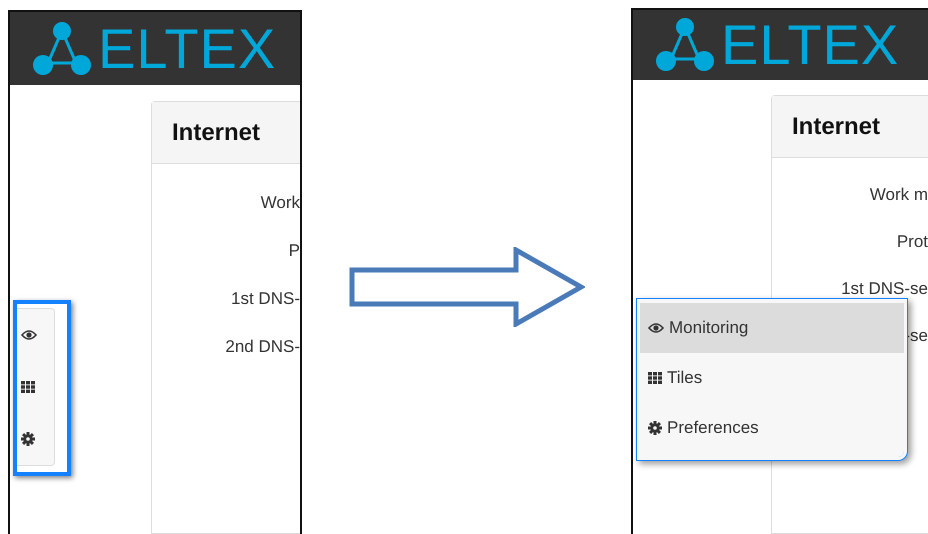 The image size is (928, 534). I want to click on field-label: 1st DNS-, so click(265, 299).